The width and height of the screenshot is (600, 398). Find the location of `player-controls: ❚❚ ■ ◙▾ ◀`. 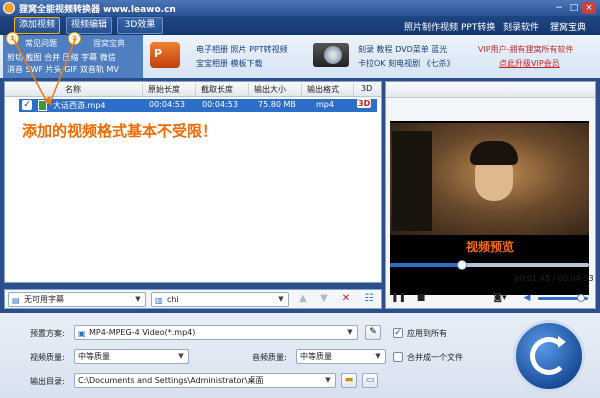

player-controls: ❚❚ ■ ◙▾ ◀ is located at coordinates (490, 298).